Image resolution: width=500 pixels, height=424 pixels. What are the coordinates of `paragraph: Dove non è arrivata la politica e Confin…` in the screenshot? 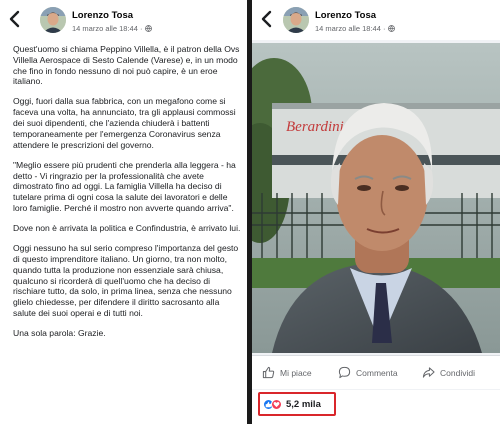 It's located at (127, 228).